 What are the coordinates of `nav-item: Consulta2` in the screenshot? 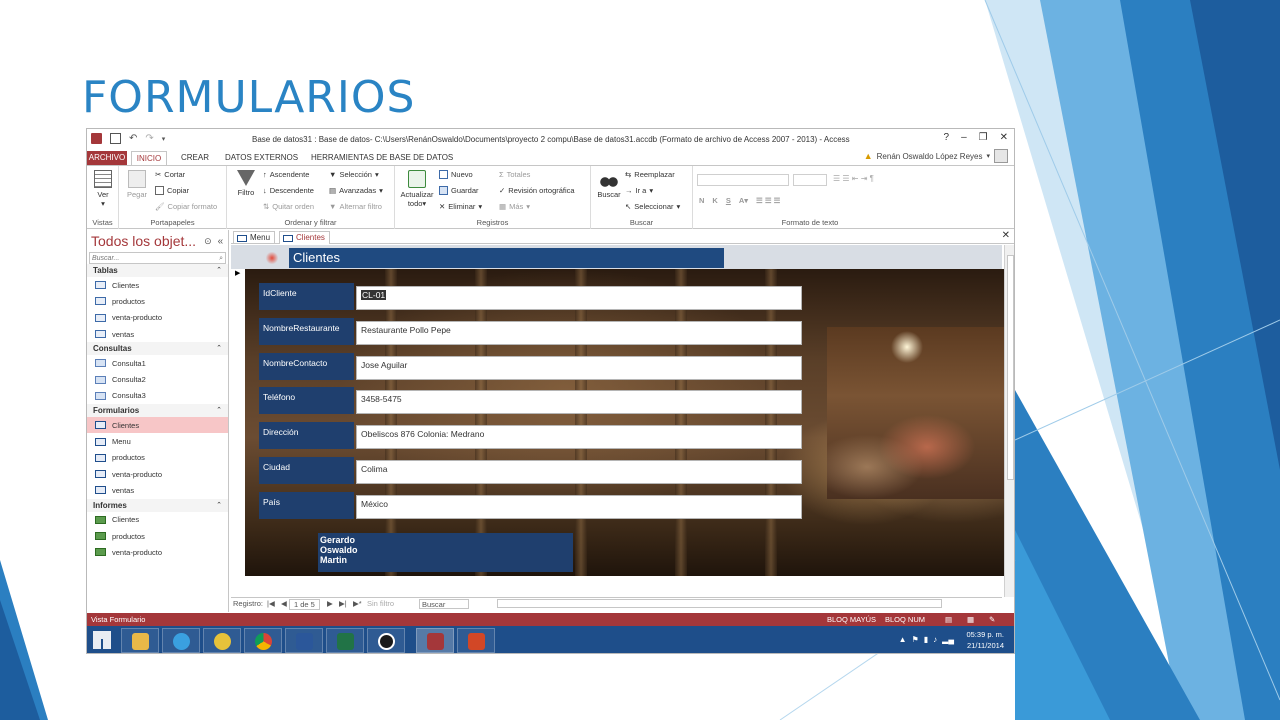 It's located at (157, 379).